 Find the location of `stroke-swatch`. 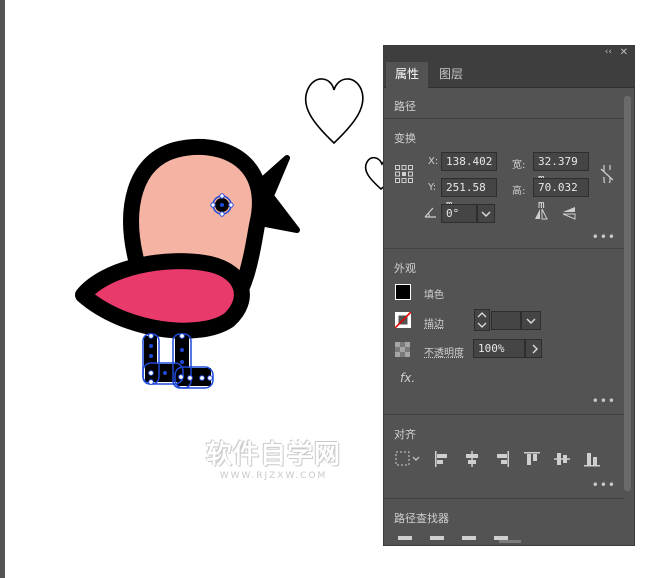

stroke-swatch is located at coordinates (403, 320).